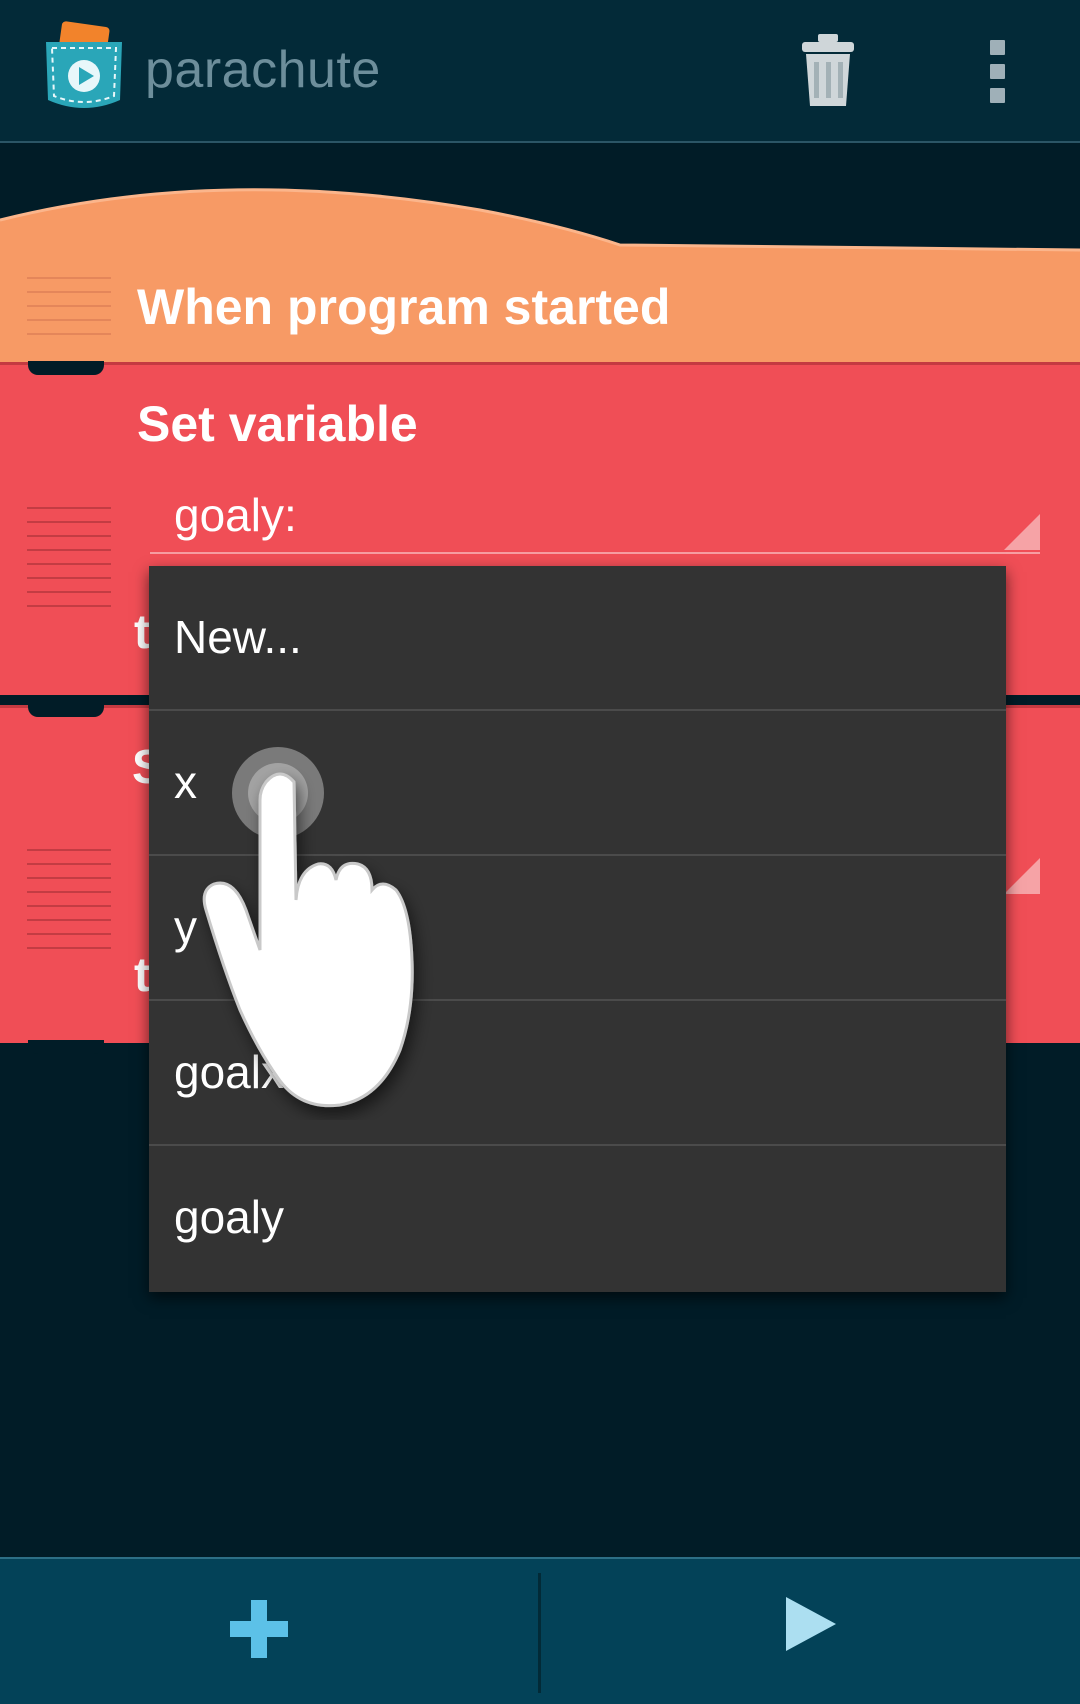  What do you see at coordinates (811, 1624) in the screenshot?
I see `play-icon` at bounding box center [811, 1624].